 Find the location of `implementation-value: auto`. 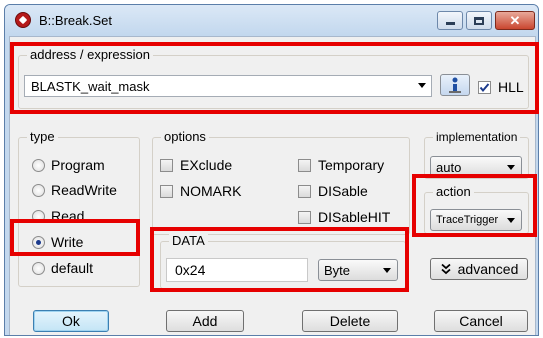

implementation-value: auto is located at coordinates (449, 167).